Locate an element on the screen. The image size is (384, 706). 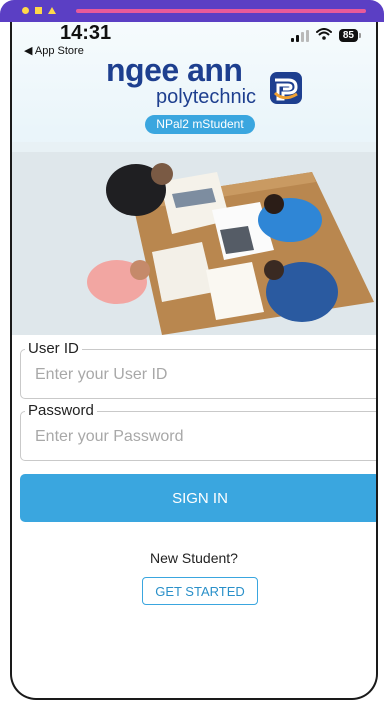
password-field: Password is located at coordinates (198, 431).